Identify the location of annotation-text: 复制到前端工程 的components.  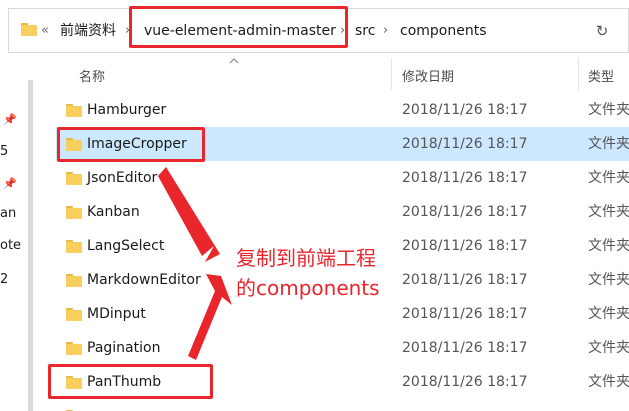
(308, 273).